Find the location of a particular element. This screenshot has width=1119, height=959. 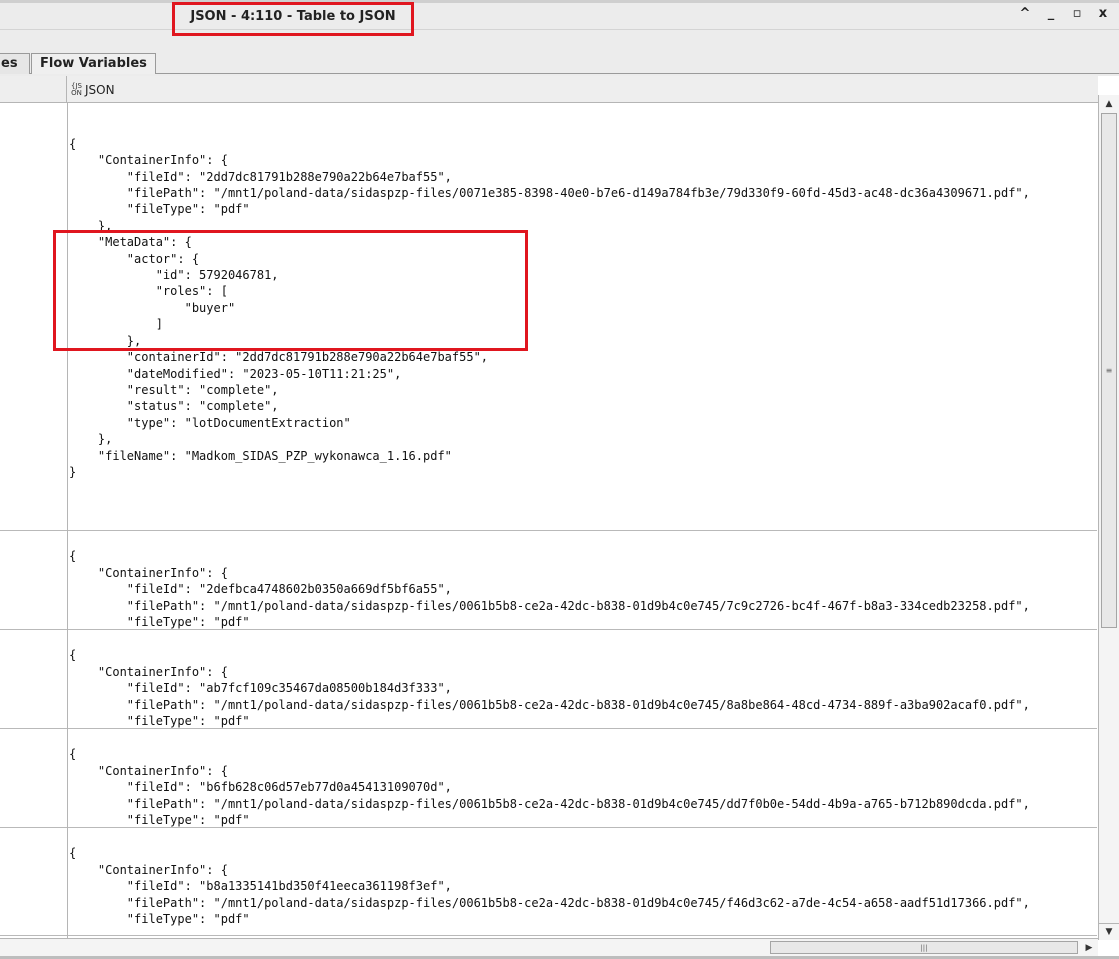

tab-bar: es Flow Variables is located at coordinates (559, 62).